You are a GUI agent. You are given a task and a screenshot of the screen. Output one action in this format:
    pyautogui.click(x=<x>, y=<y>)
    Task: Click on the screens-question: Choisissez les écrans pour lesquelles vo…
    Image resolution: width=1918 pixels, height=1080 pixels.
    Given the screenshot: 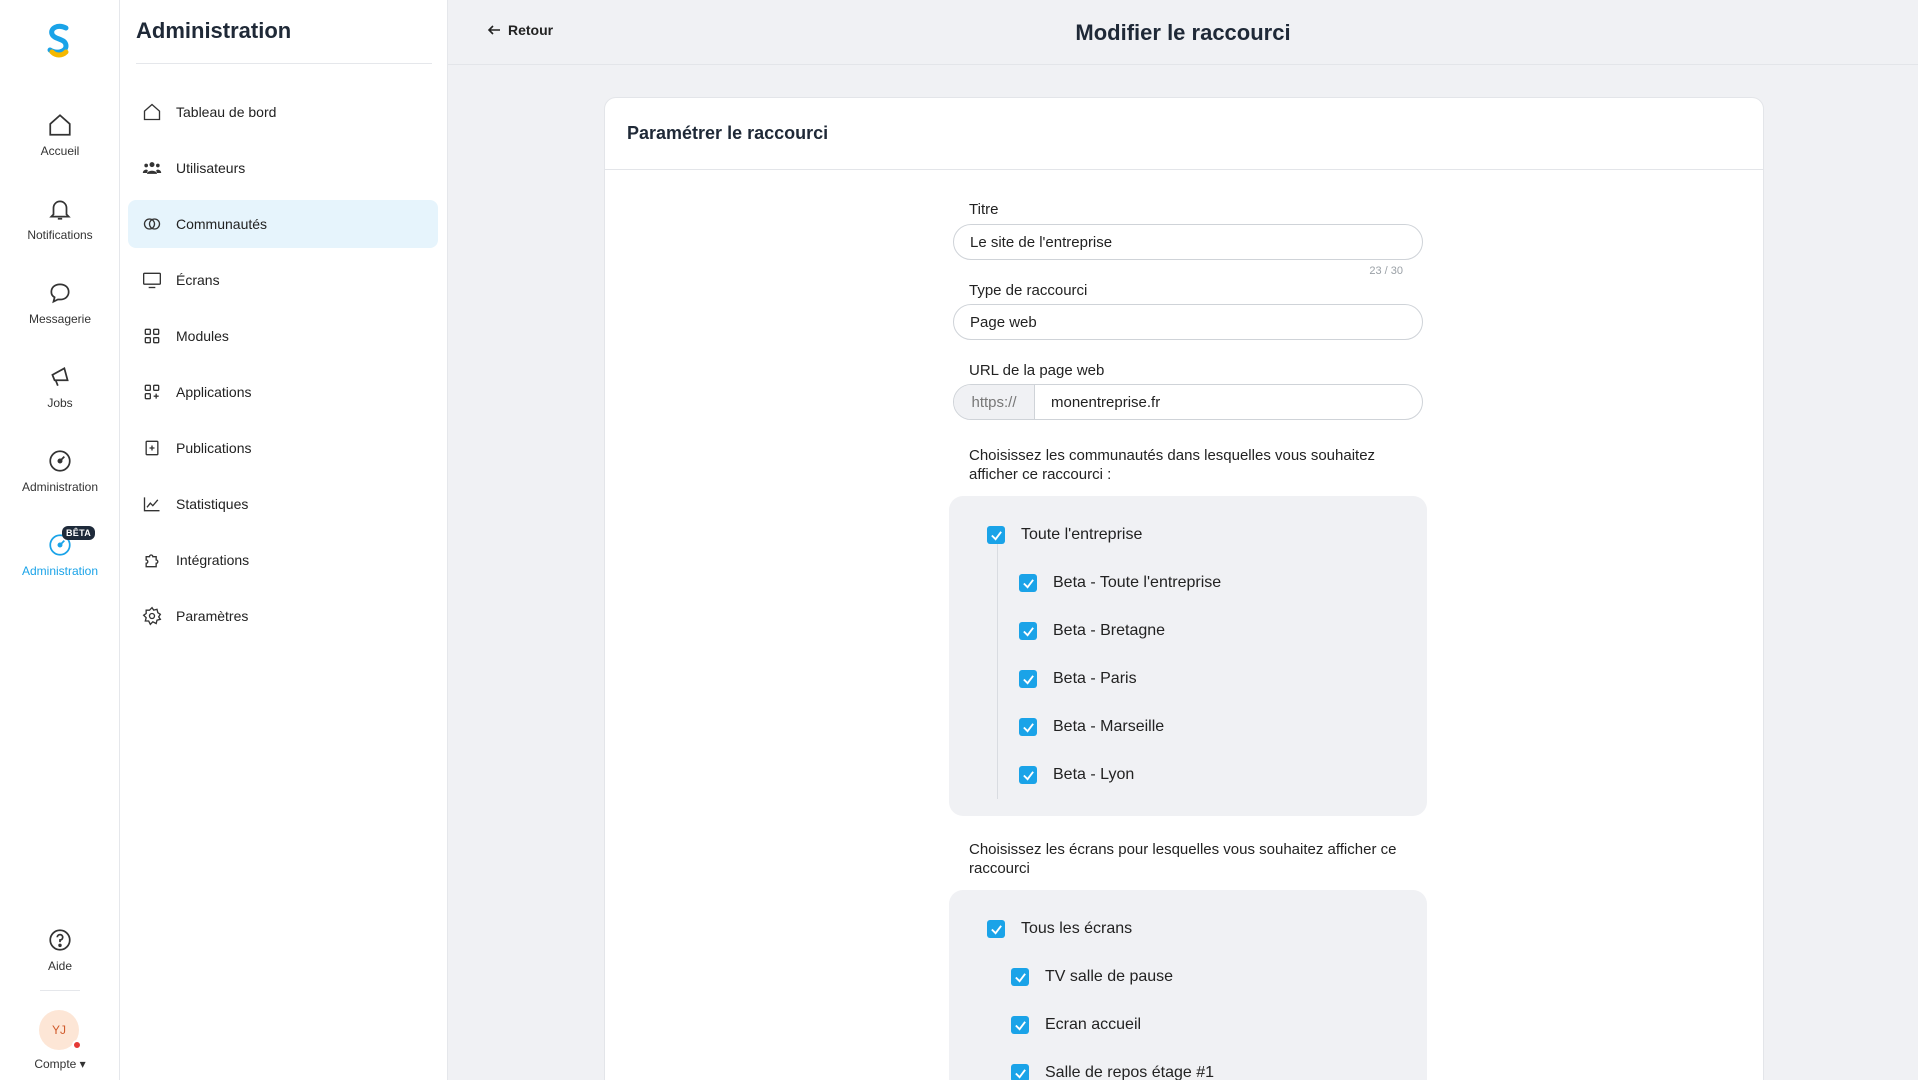 What is the action you would take?
    pyautogui.click(x=1183, y=859)
    